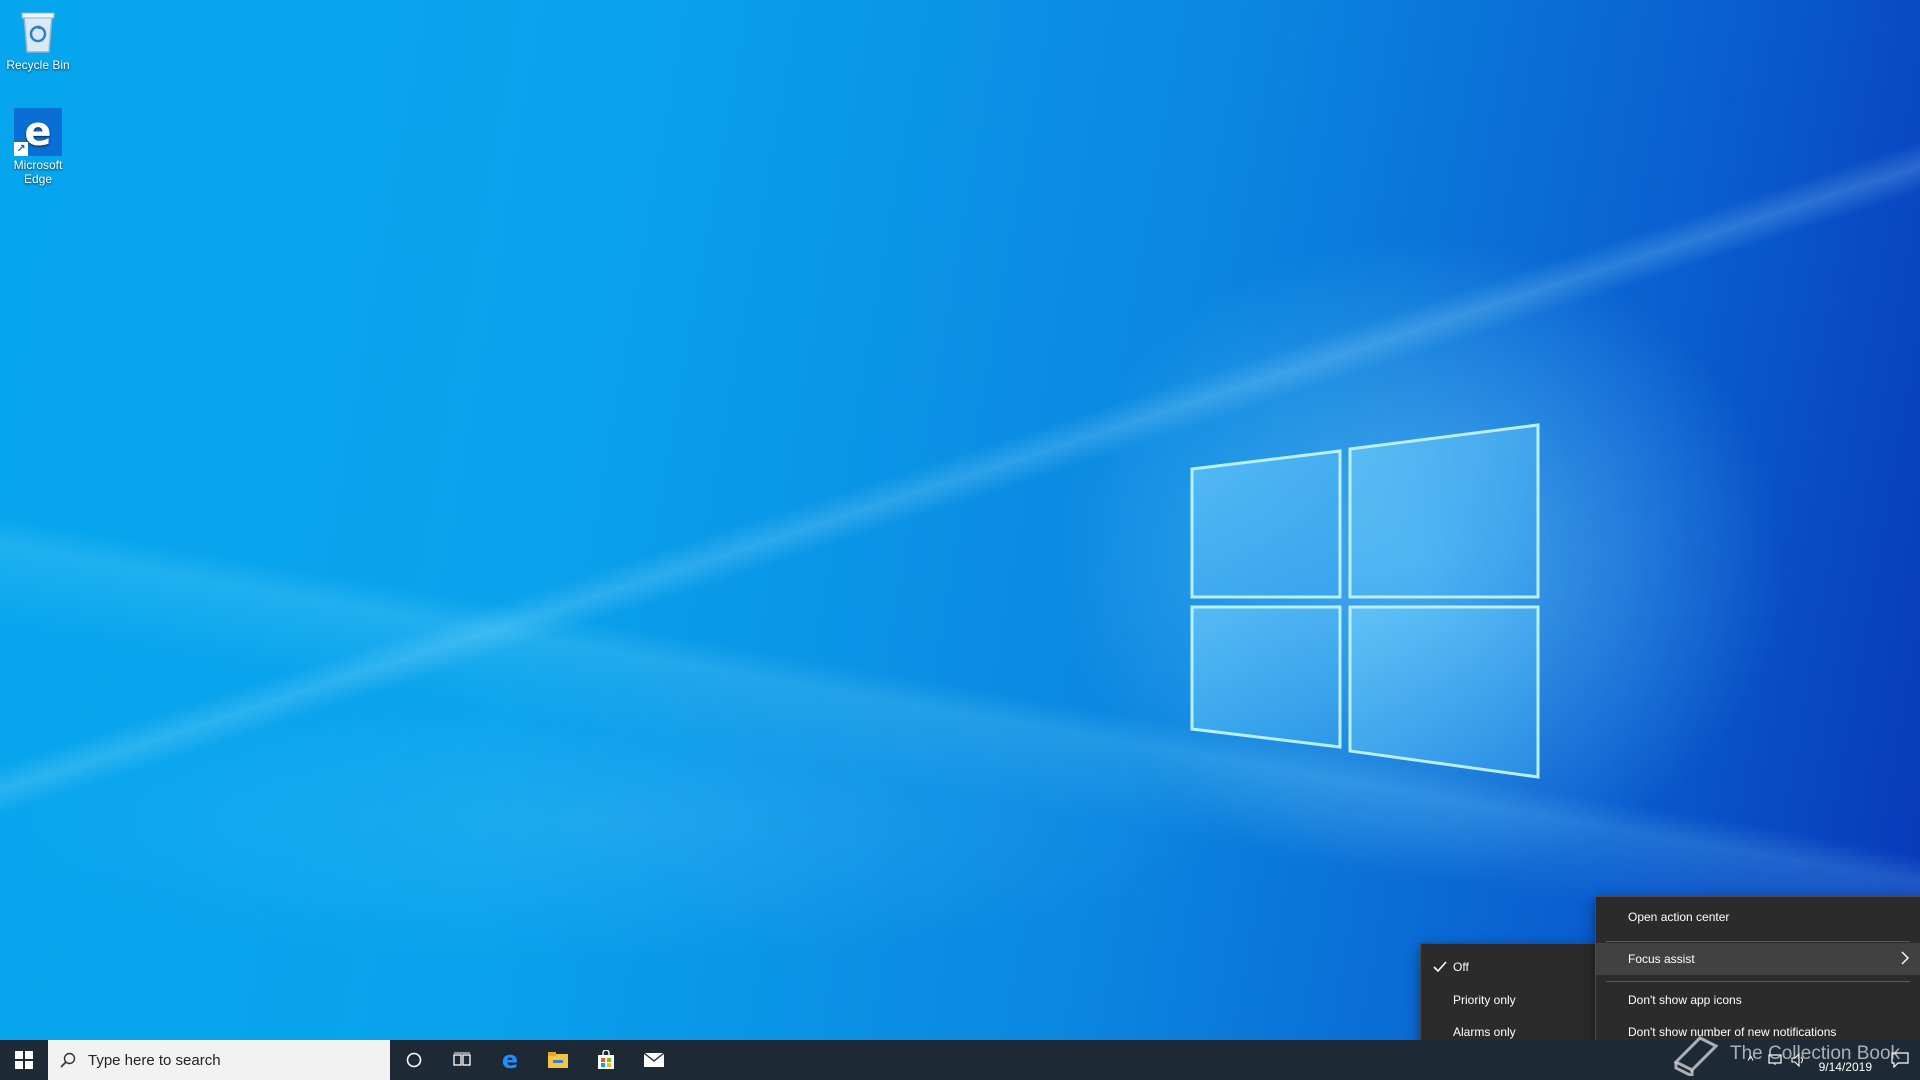  I want to click on windows-logo-wallpaper, so click(1365, 601).